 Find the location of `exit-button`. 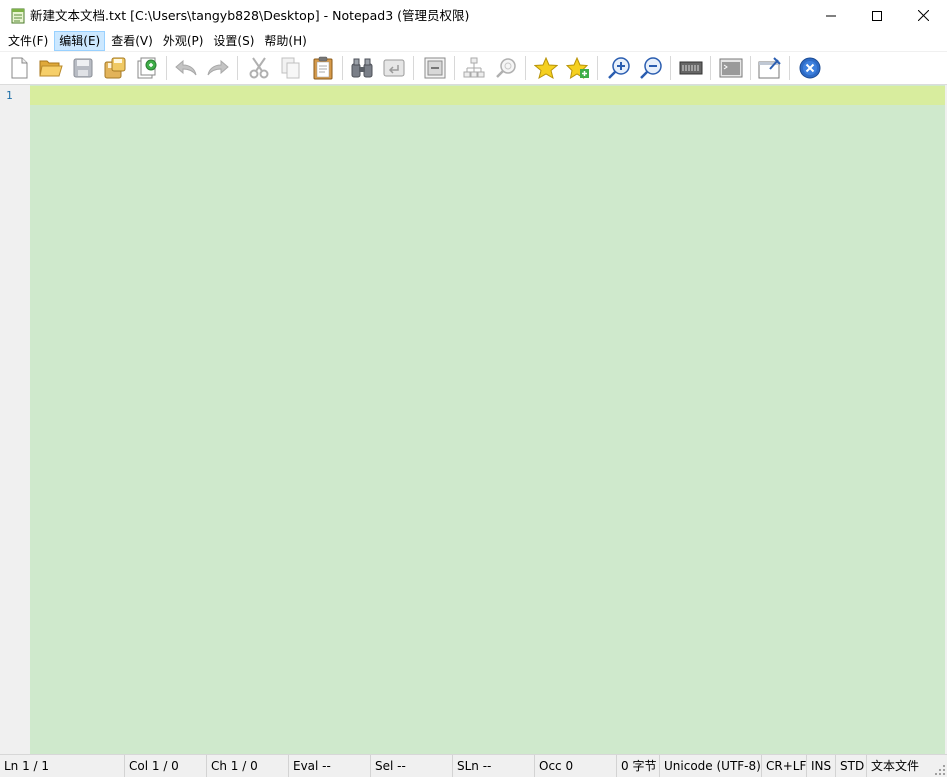

exit-button is located at coordinates (810, 68).